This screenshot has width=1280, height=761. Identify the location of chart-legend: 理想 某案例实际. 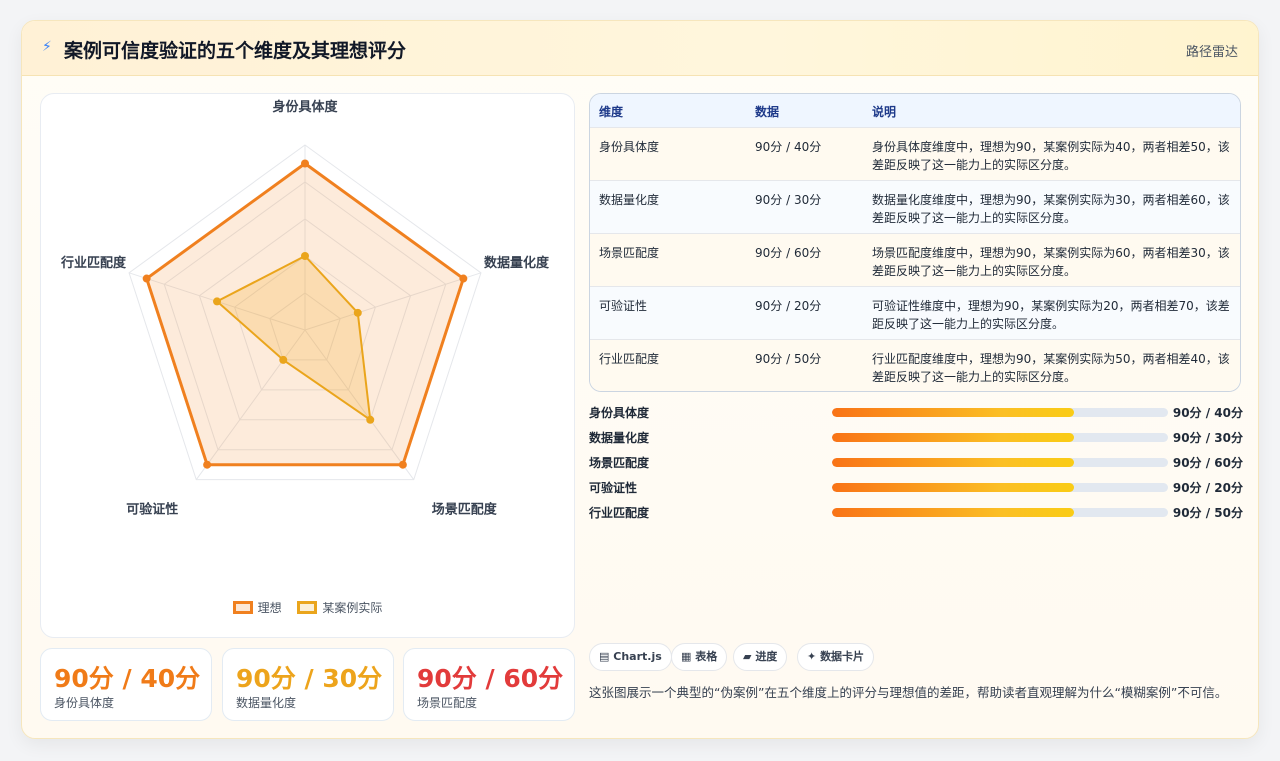
(307, 608).